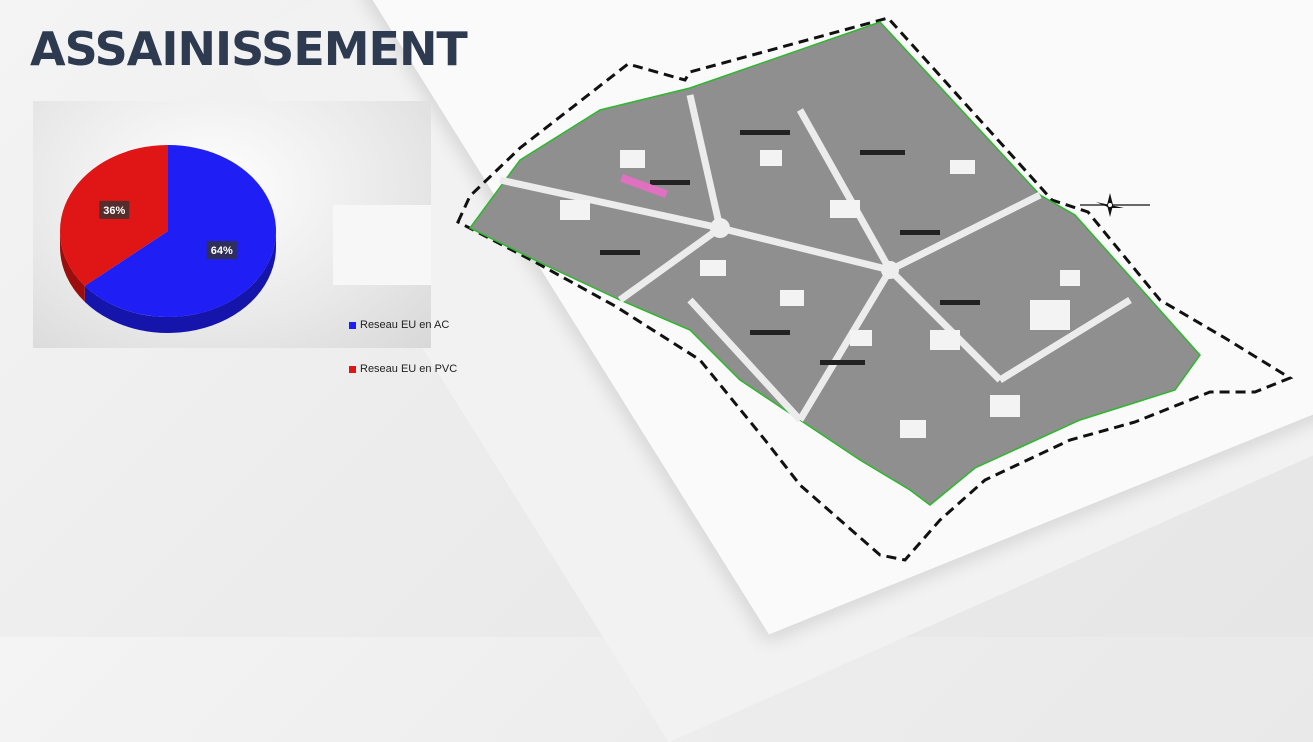 Image resolution: width=1313 pixels, height=742 pixels. Describe the element at coordinates (409, 369) in the screenshot. I see `legend-label-pvc: Reseau EU en PVC` at that location.